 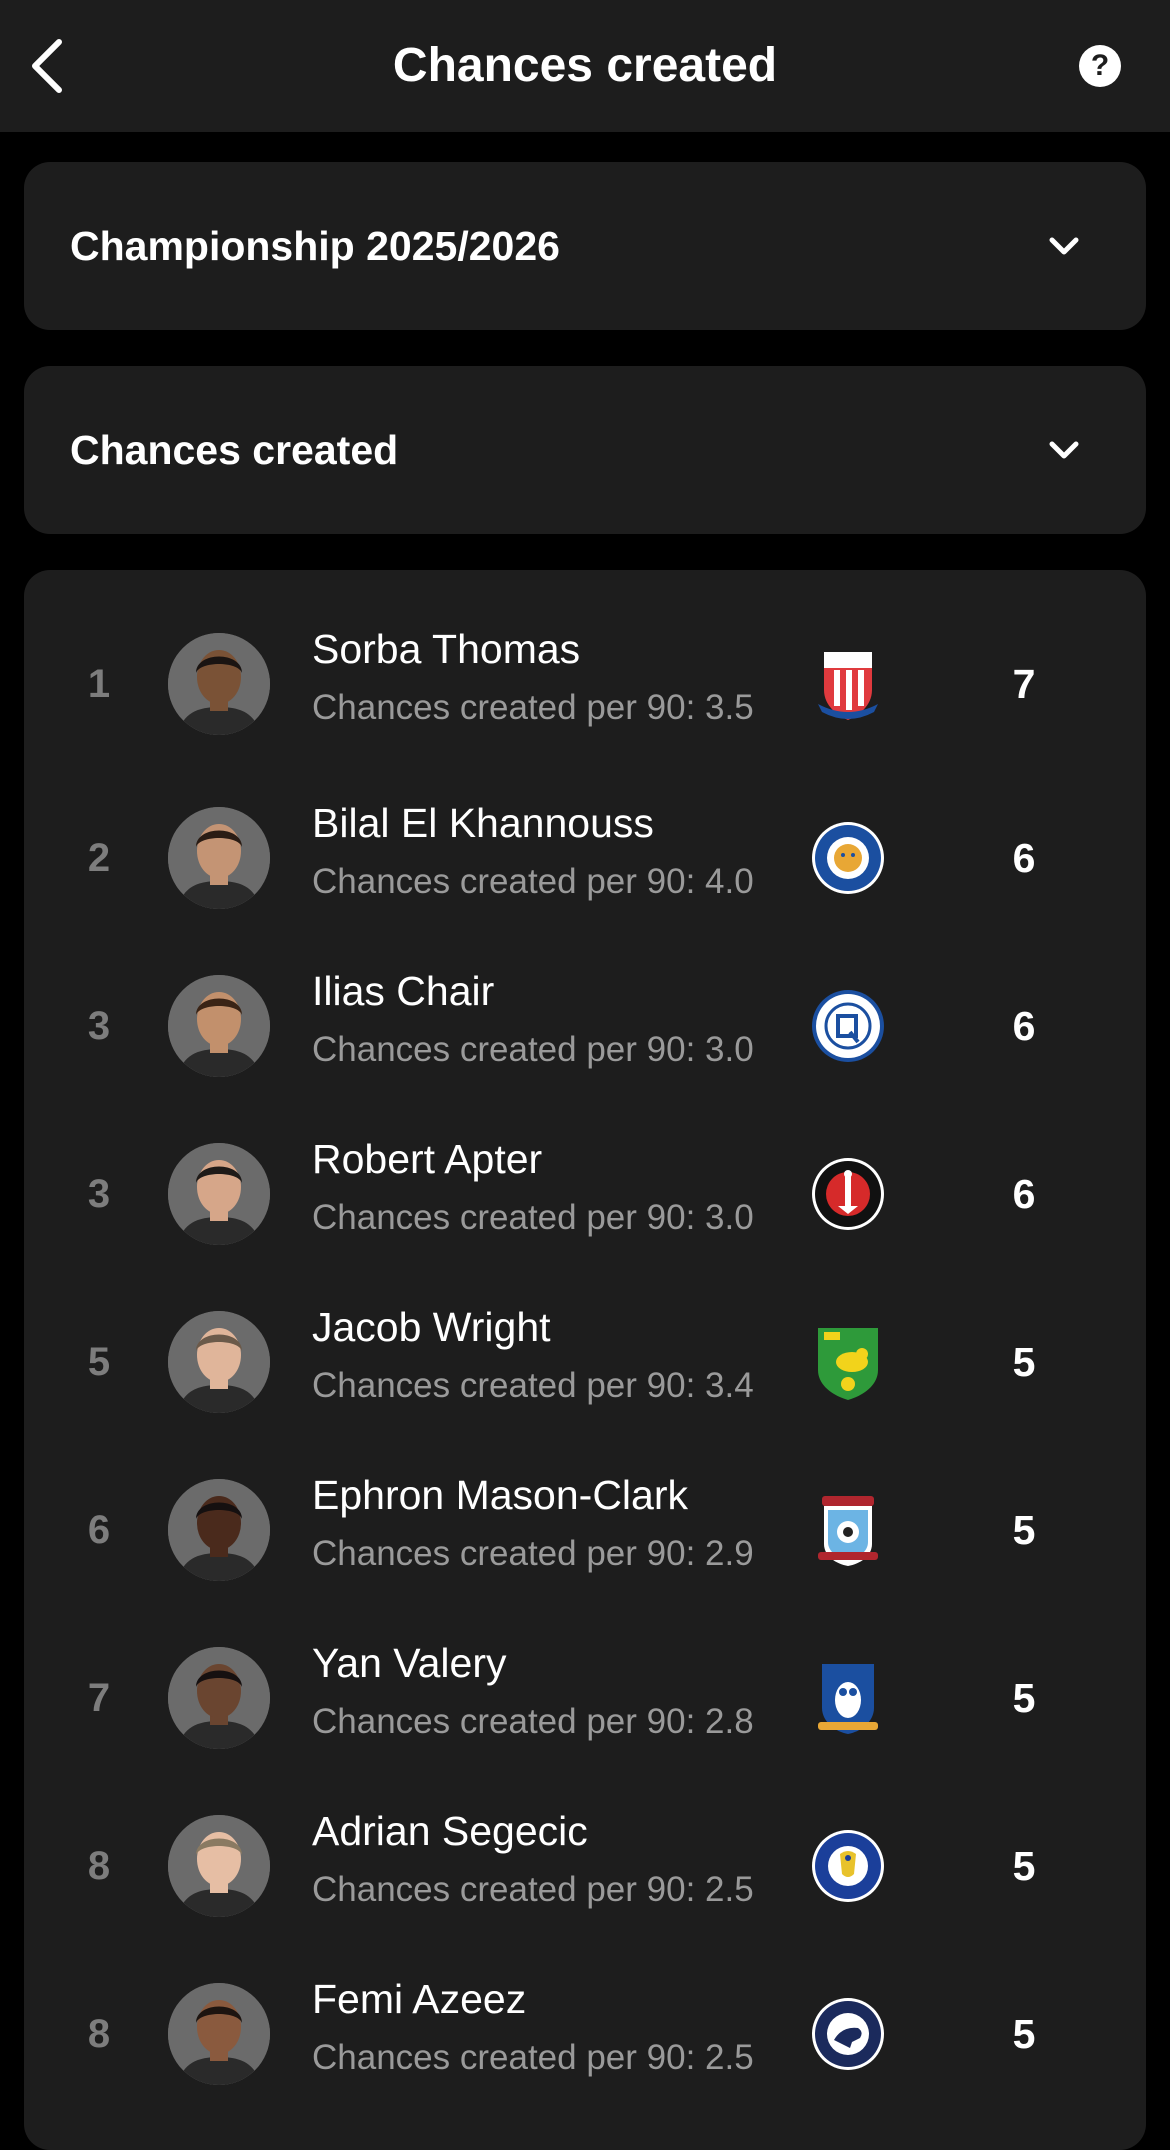 What do you see at coordinates (585, 246) in the screenshot?
I see `league-selector: Championship 2025/2026` at bounding box center [585, 246].